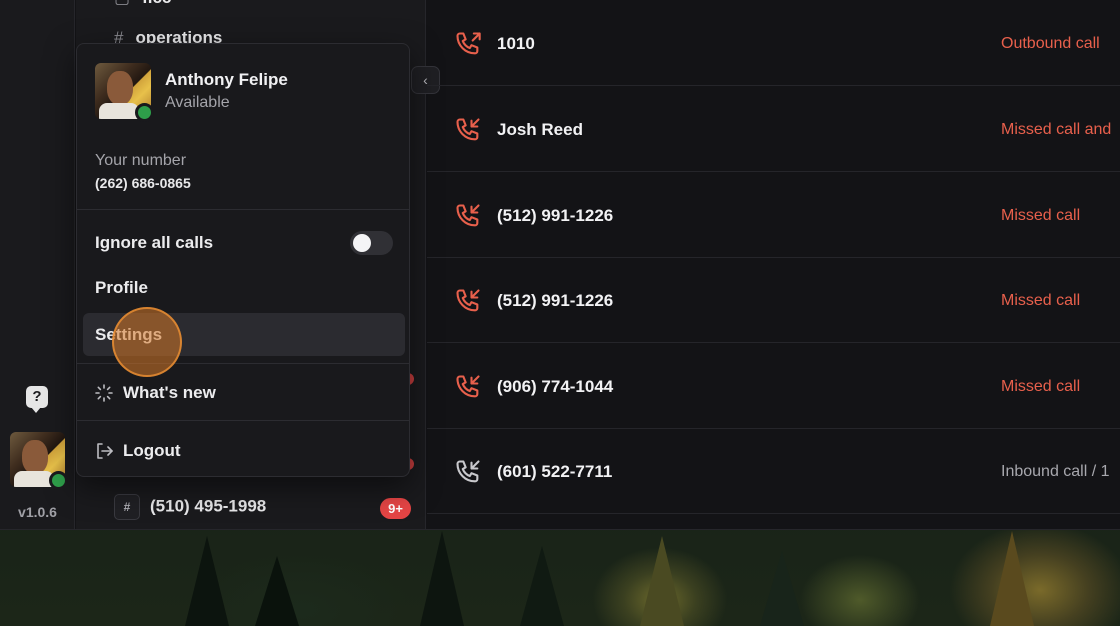 The height and width of the screenshot is (626, 1120). I want to click on unread-badge: 9+, so click(395, 508).